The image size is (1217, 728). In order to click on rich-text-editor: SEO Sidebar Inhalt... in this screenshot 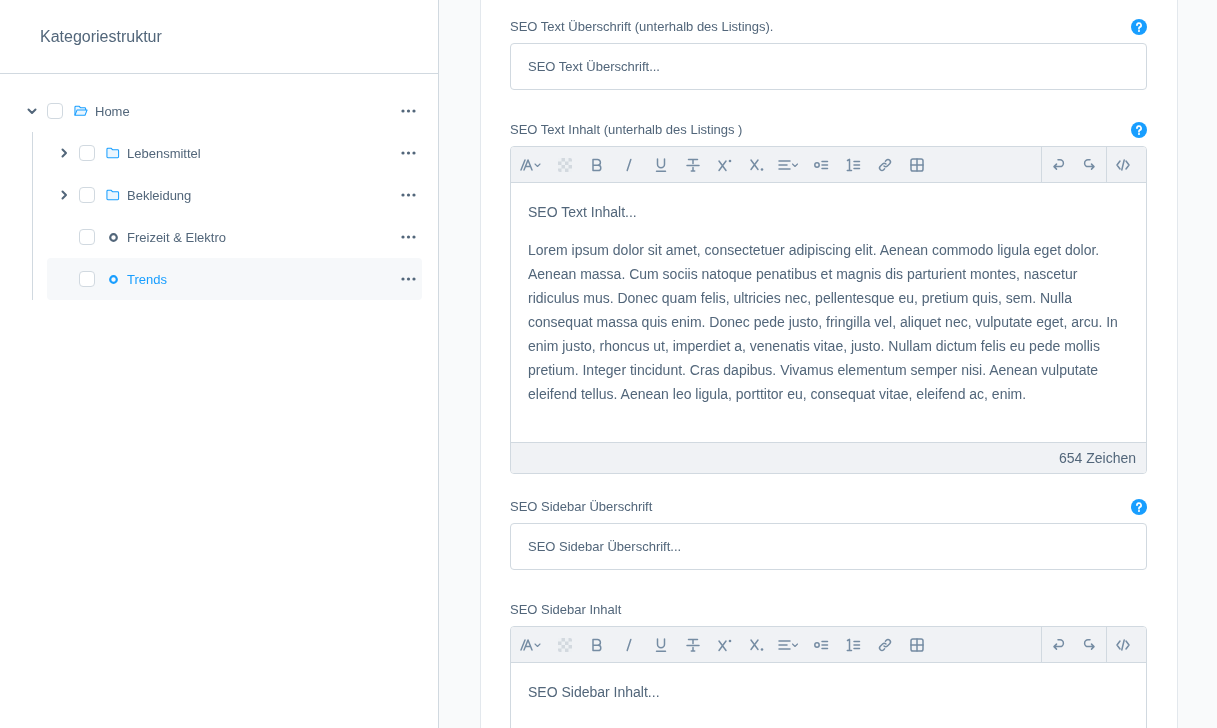, I will do `click(828, 677)`.